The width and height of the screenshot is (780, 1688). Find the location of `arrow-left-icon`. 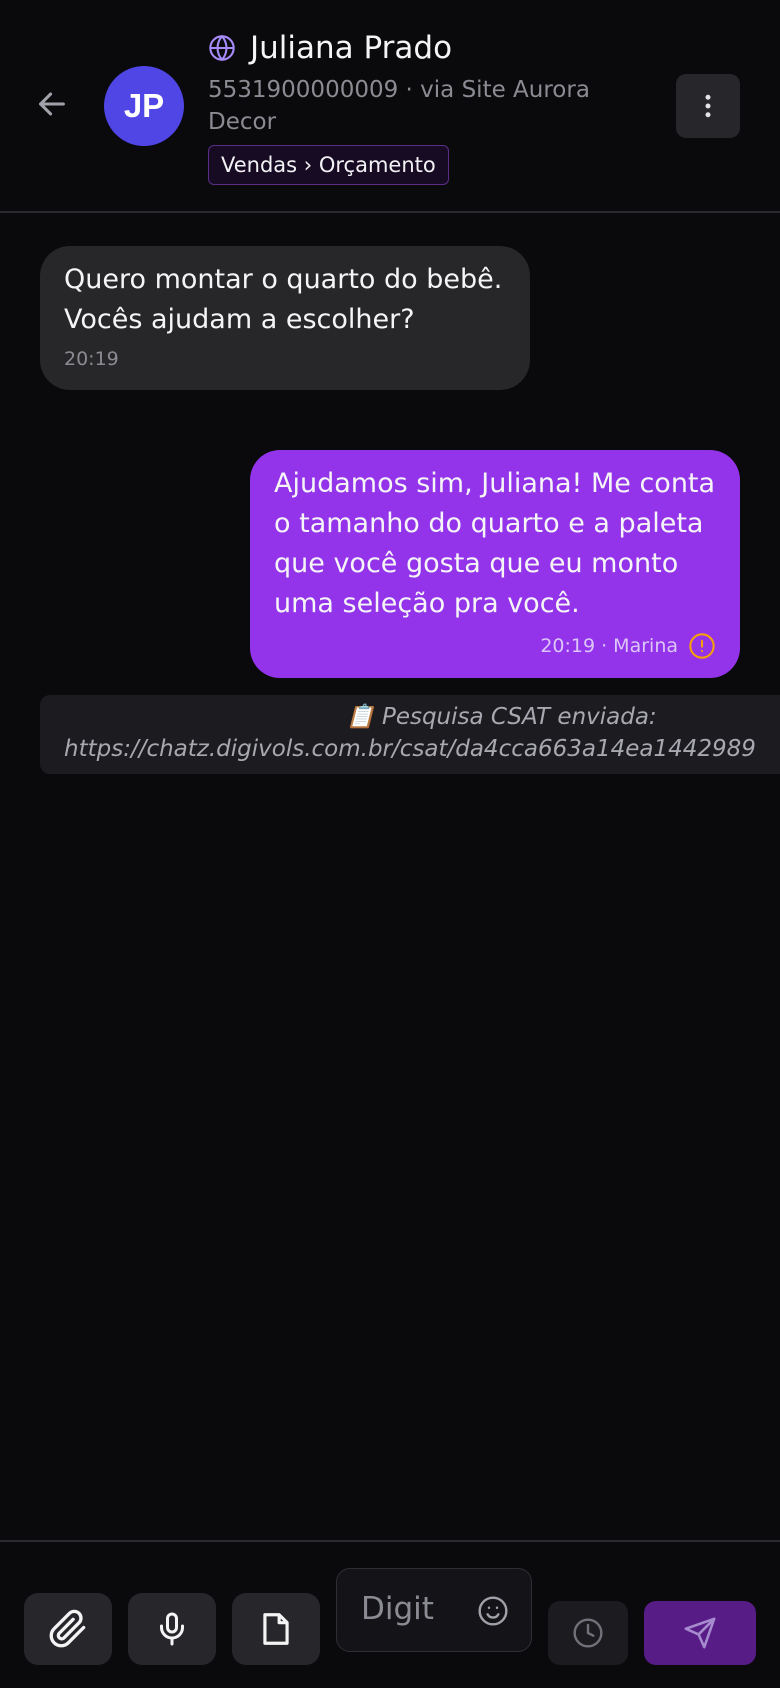

arrow-left-icon is located at coordinates (52, 104).